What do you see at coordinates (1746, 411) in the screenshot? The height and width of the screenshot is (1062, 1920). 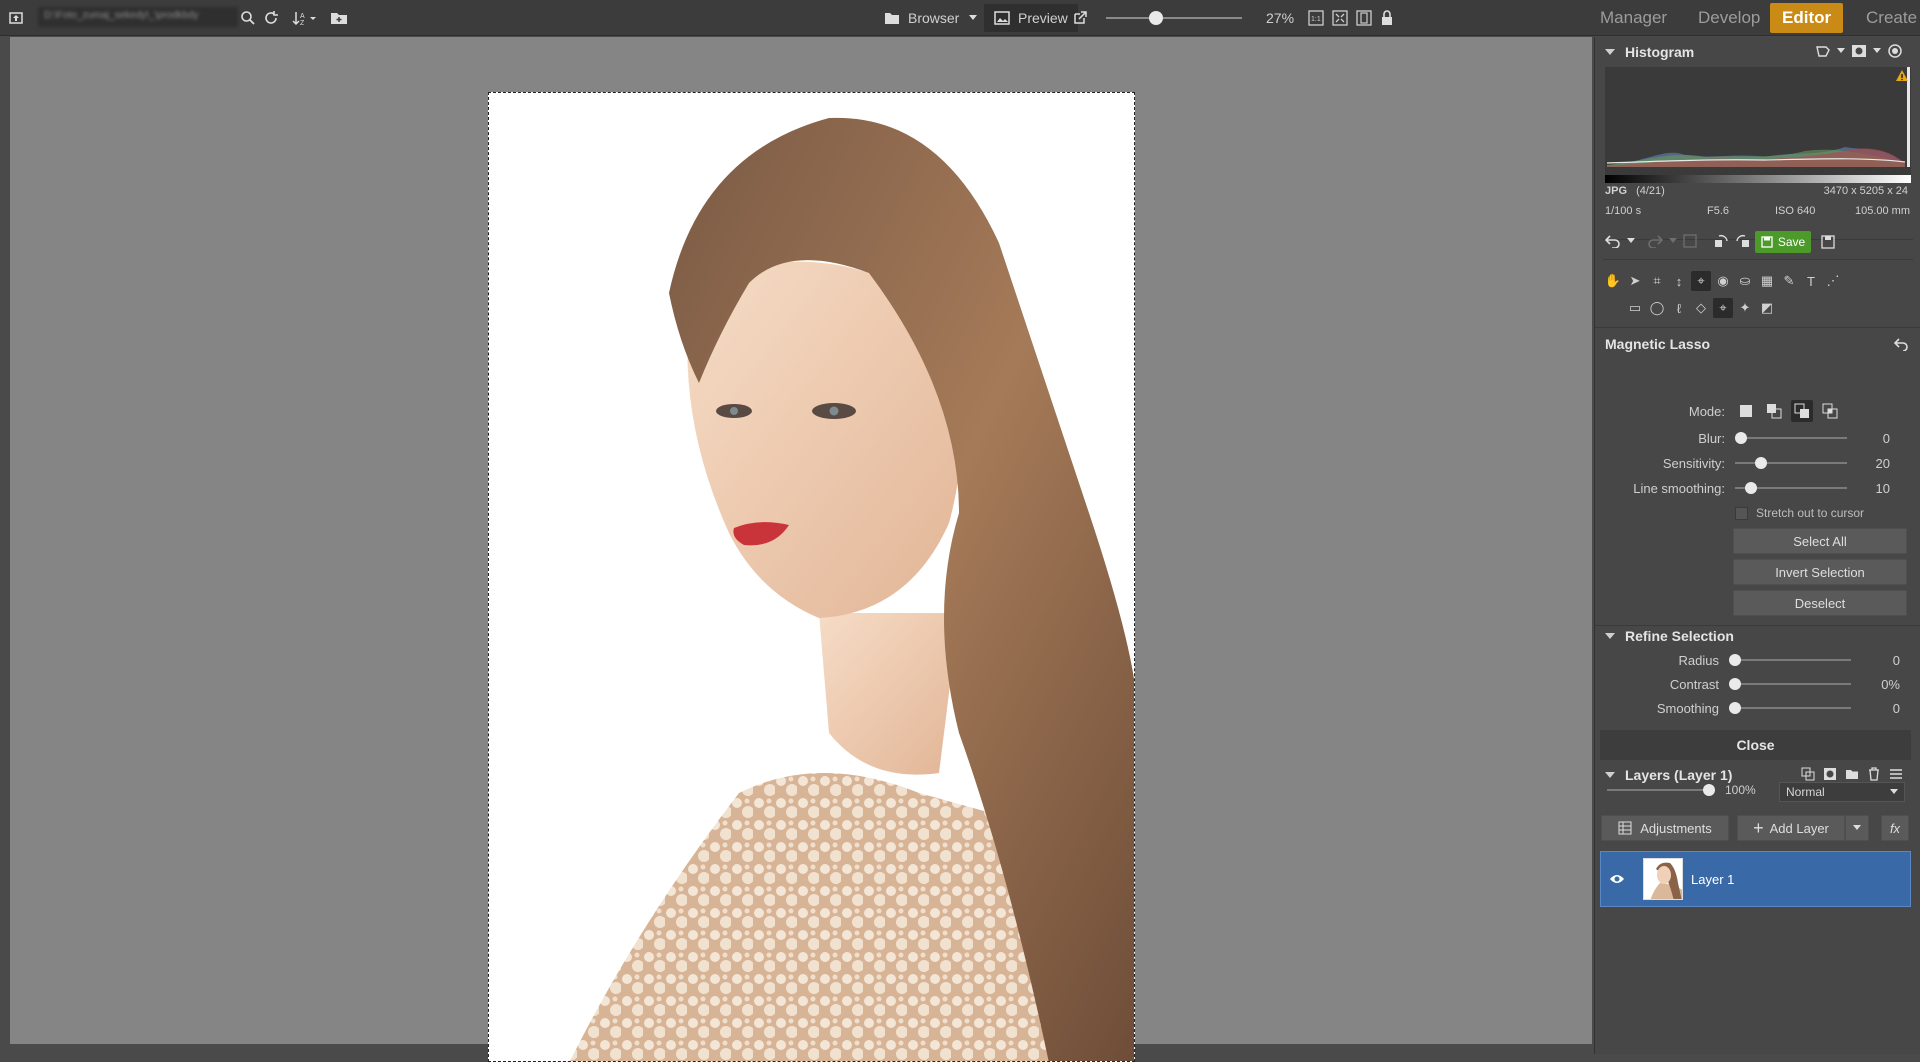 I see `mode-new-icon` at bounding box center [1746, 411].